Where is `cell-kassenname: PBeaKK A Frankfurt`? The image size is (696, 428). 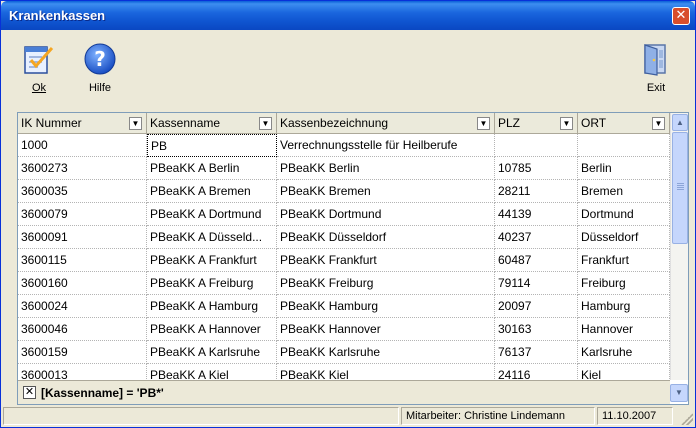
cell-kassenname: PBeaKK A Frankfurt is located at coordinates (212, 260).